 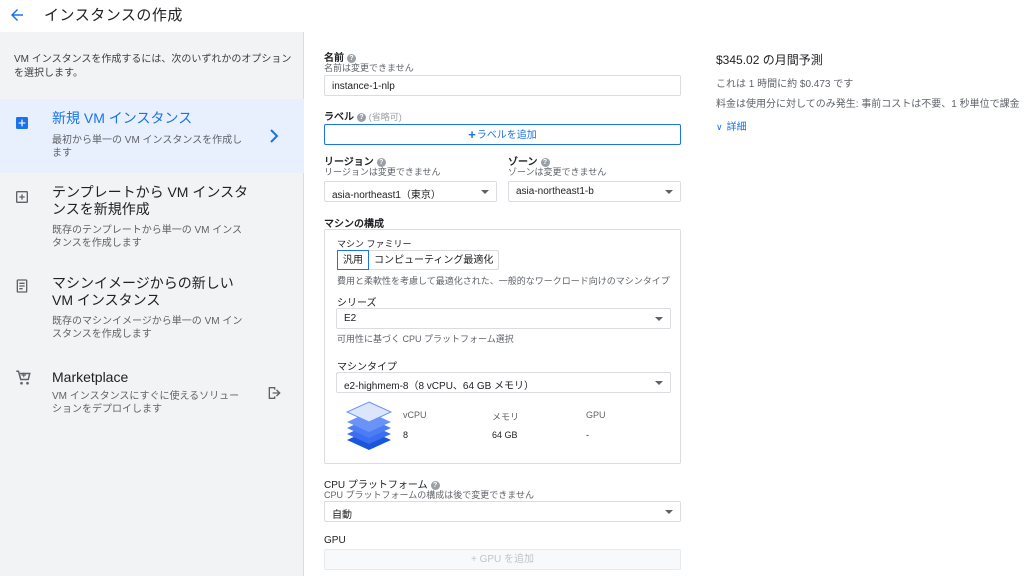 I want to click on cart-icon, so click(x=23, y=377).